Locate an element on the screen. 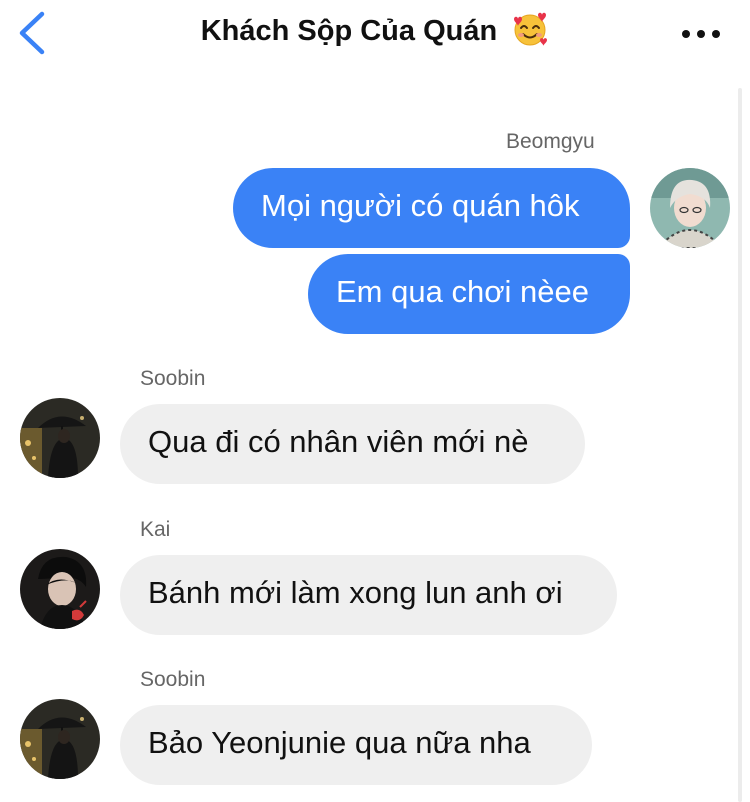 Image resolution: width=750 pixels, height=802 pixels. message-bubble: Mọi người có quán hôk is located at coordinates (431, 208).